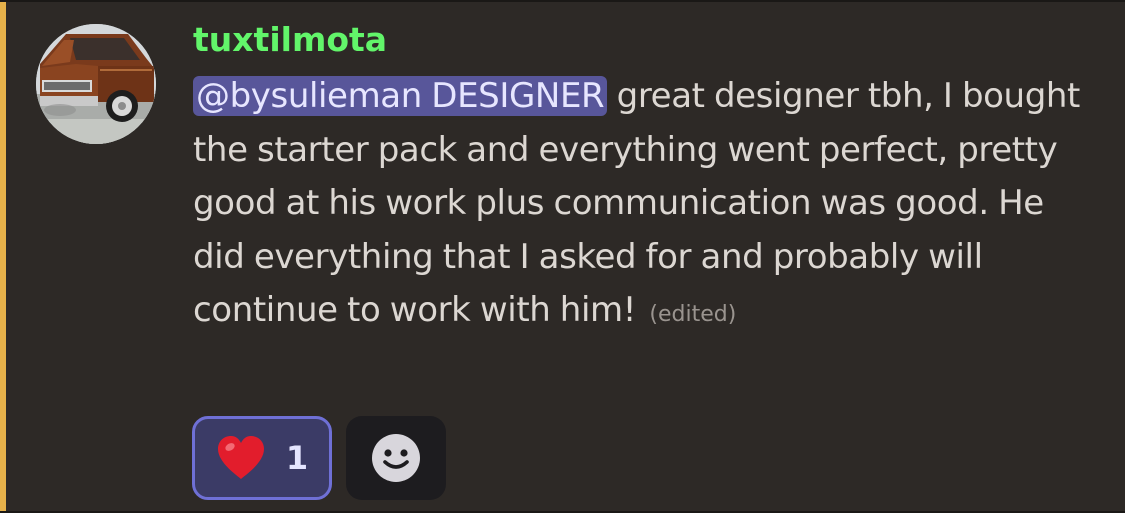 The height and width of the screenshot is (513, 1125). What do you see at coordinates (290, 40) in the screenshot?
I see `message-author: tuxtilmota` at bounding box center [290, 40].